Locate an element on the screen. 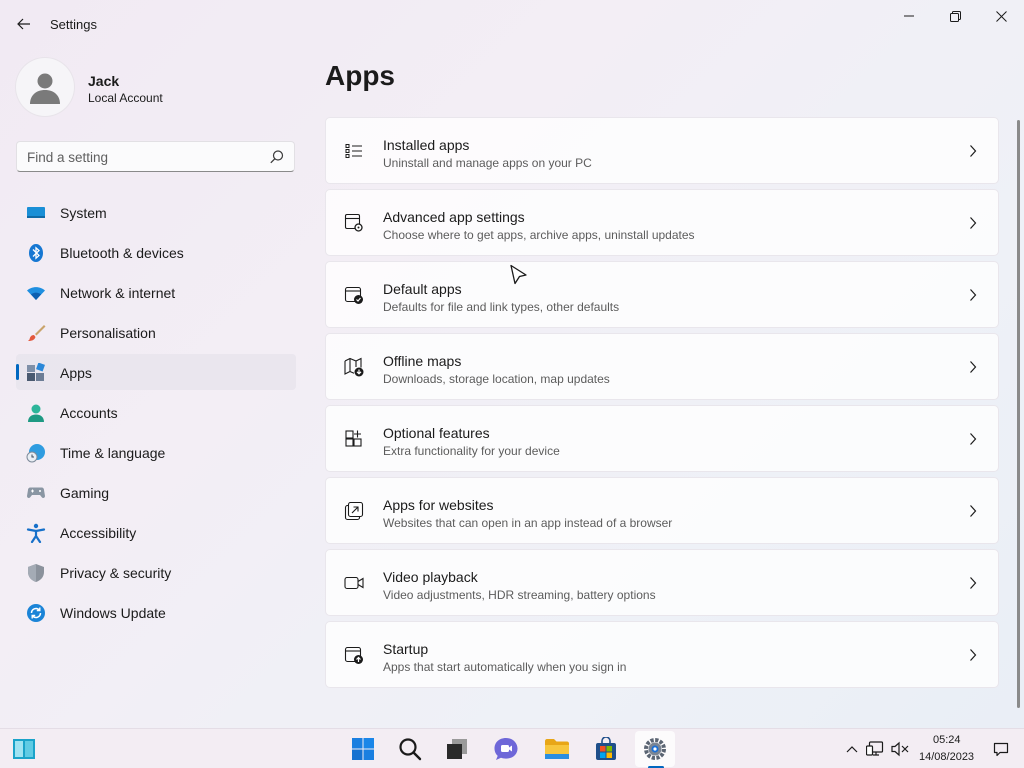 The width and height of the screenshot is (1024, 768). accessibility-icon is located at coordinates (36, 533).